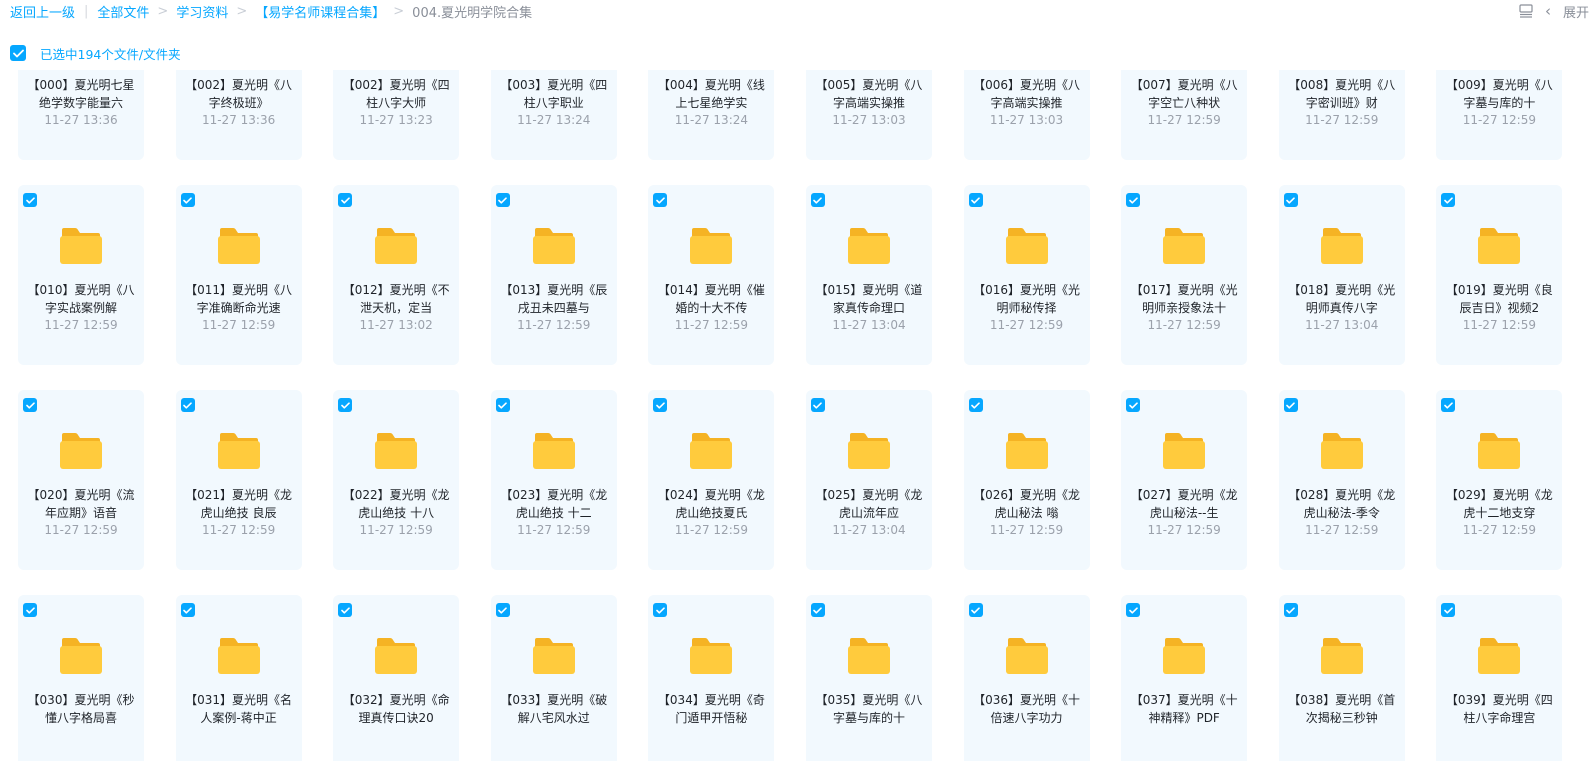  Describe the element at coordinates (1499, 275) in the screenshot. I see `folder-card: 【019】夏光明《良辰吉日》视频2 11-27 12:59` at that location.